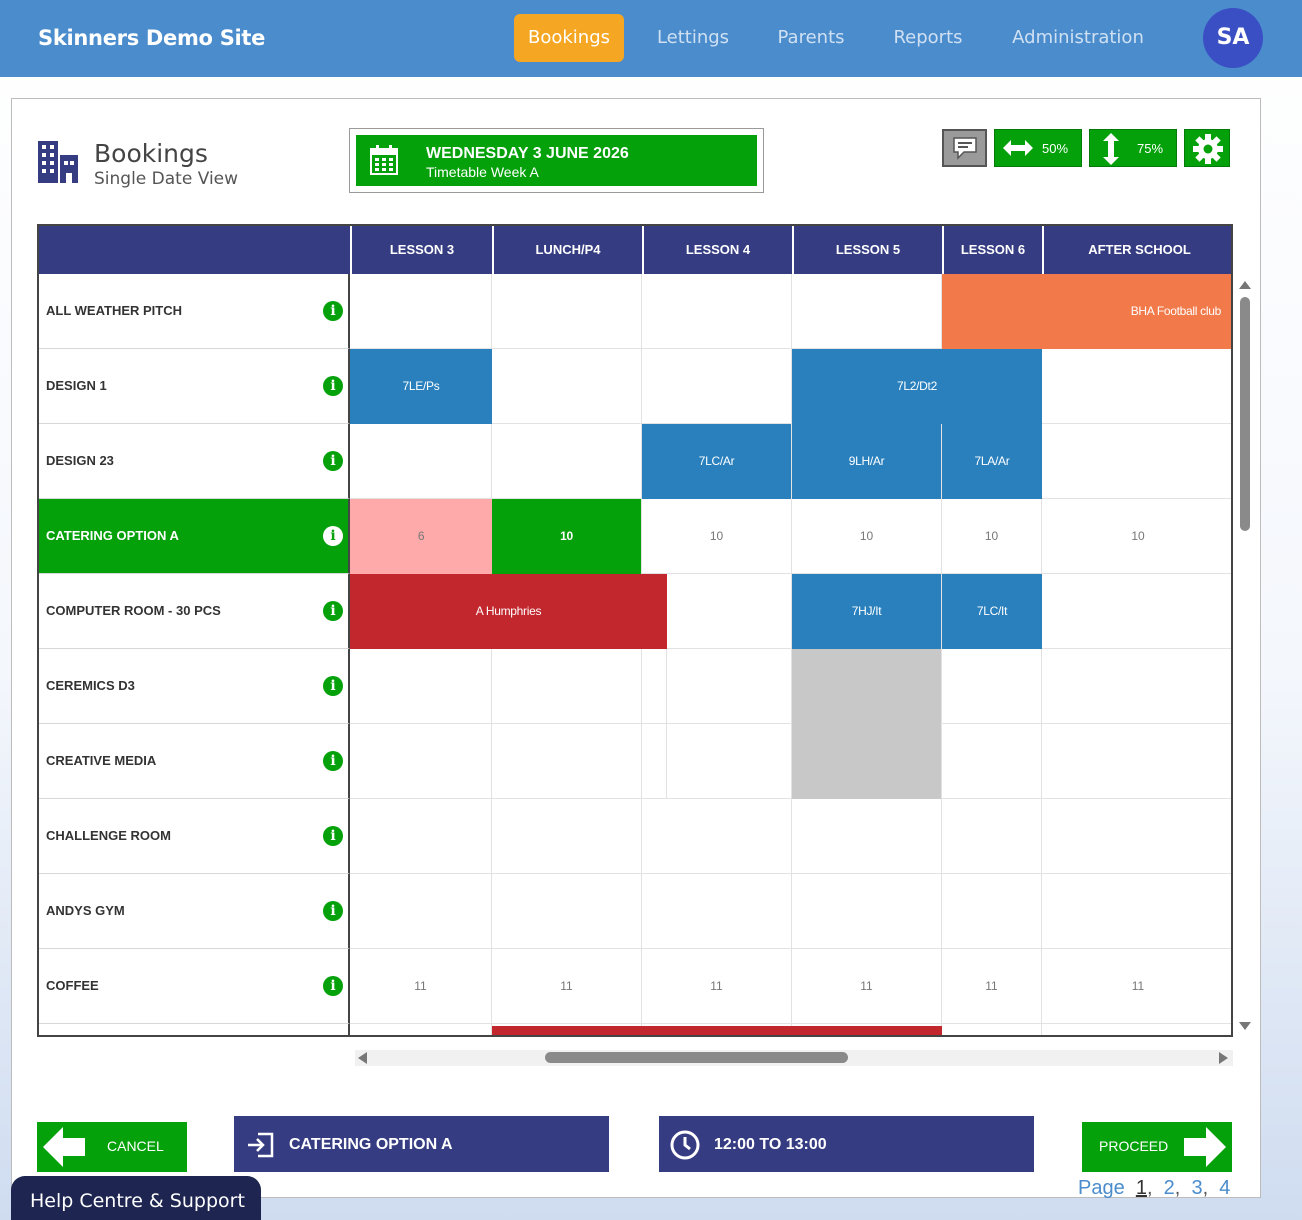  I want to click on catering-count-lesson3: 6, so click(421, 536).